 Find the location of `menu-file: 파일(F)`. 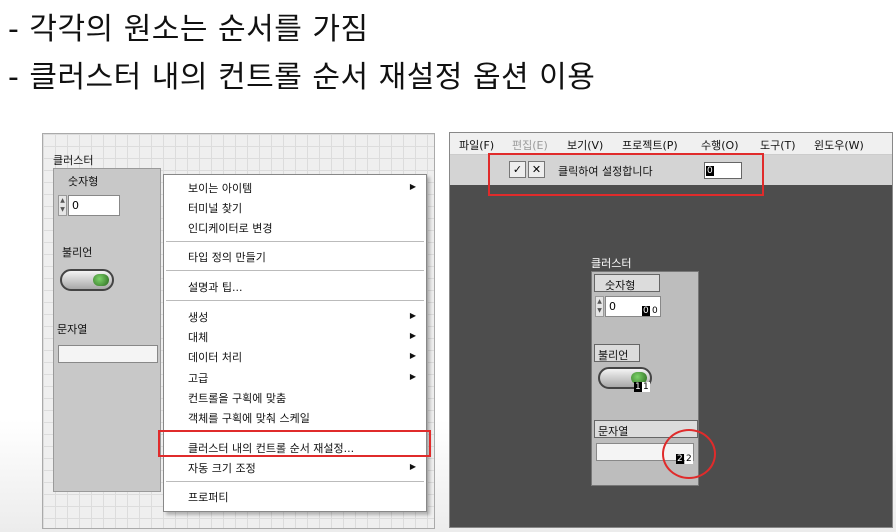

menu-file: 파일(F) is located at coordinates (476, 145).